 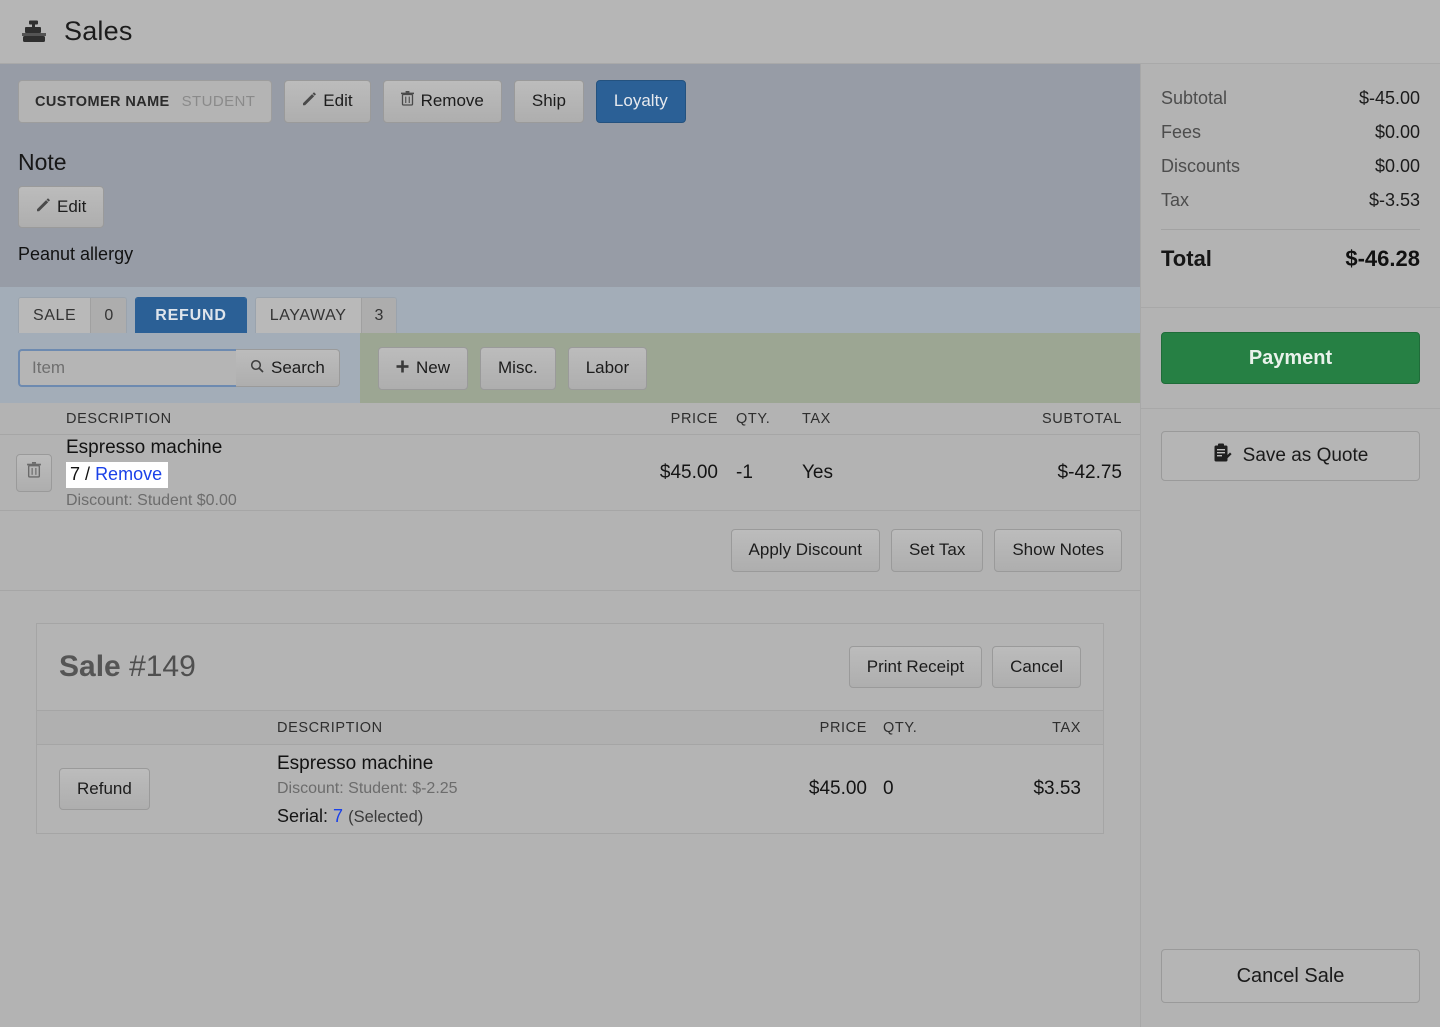 What do you see at coordinates (1290, 976) in the screenshot?
I see `cancel-sale-button: Cancel Sale` at bounding box center [1290, 976].